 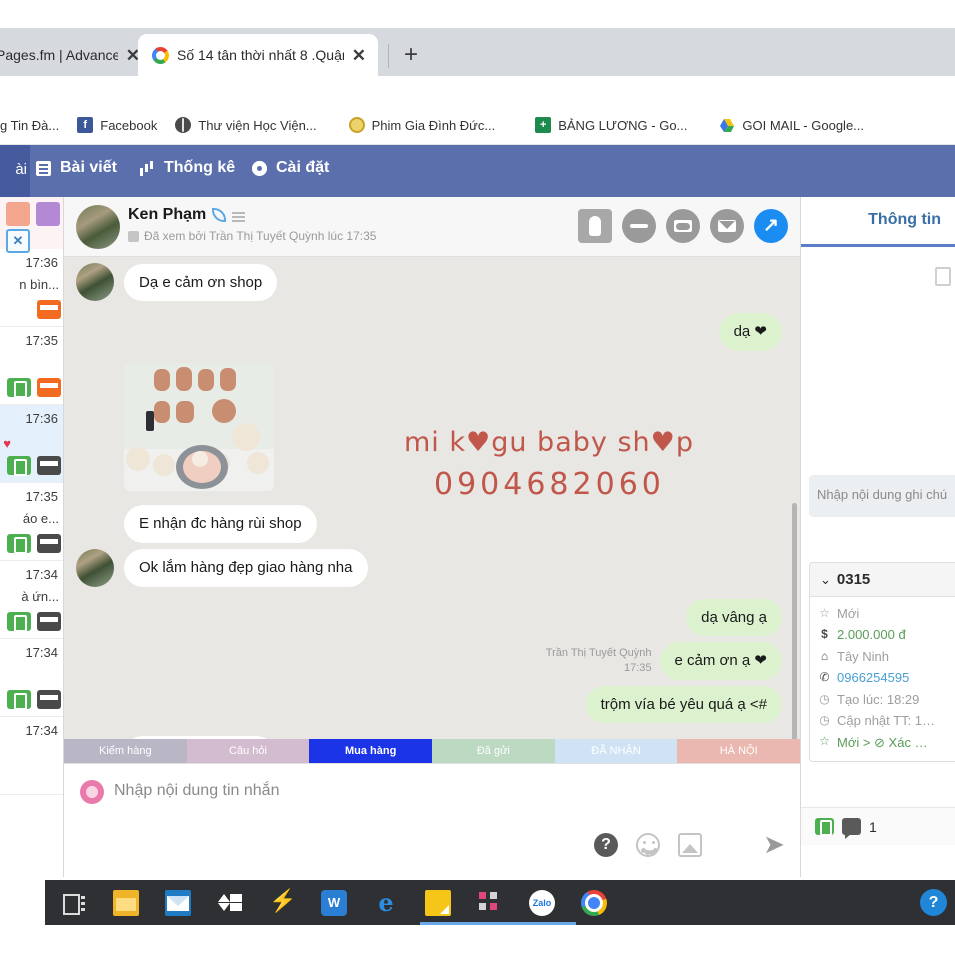 I want to click on message-timestamp: 17:35, so click(x=638, y=667).